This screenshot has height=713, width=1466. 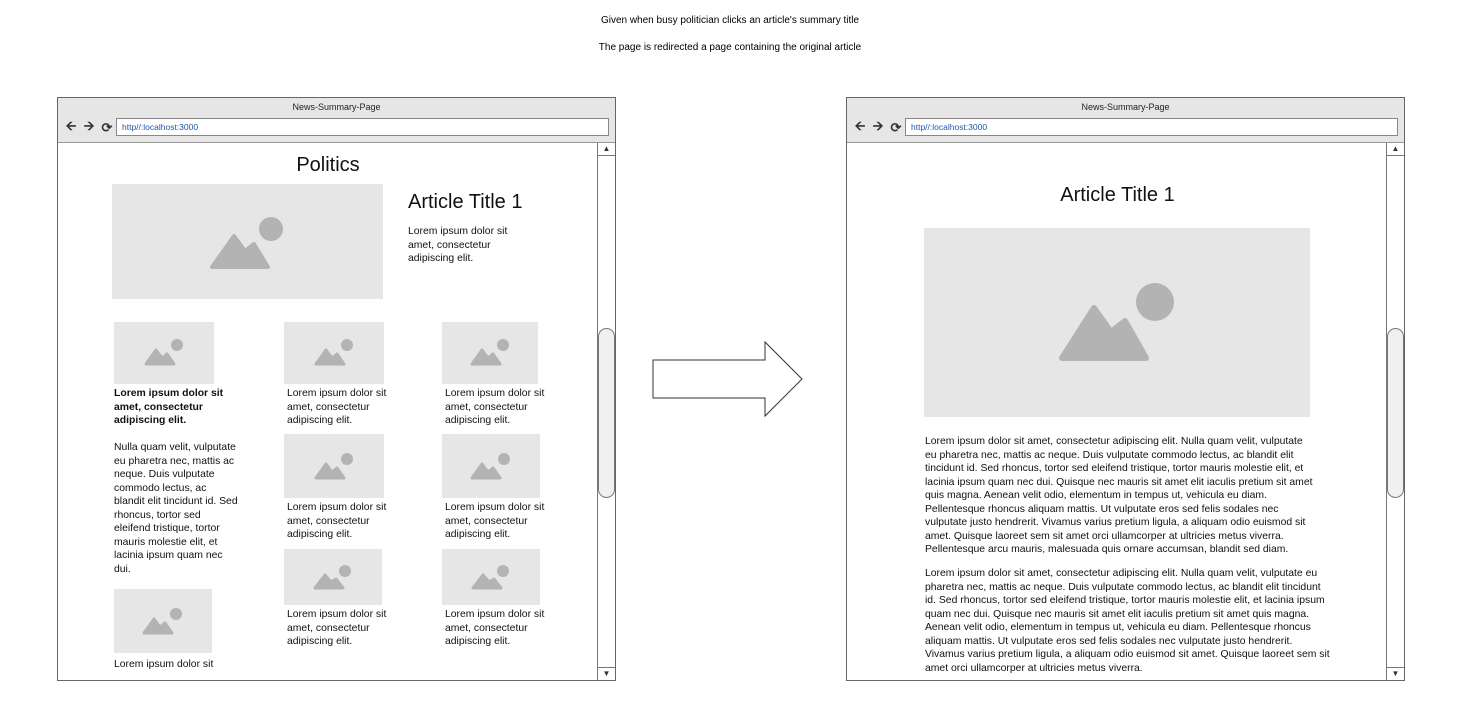 I want to click on page-title: Politics, so click(x=328, y=165).